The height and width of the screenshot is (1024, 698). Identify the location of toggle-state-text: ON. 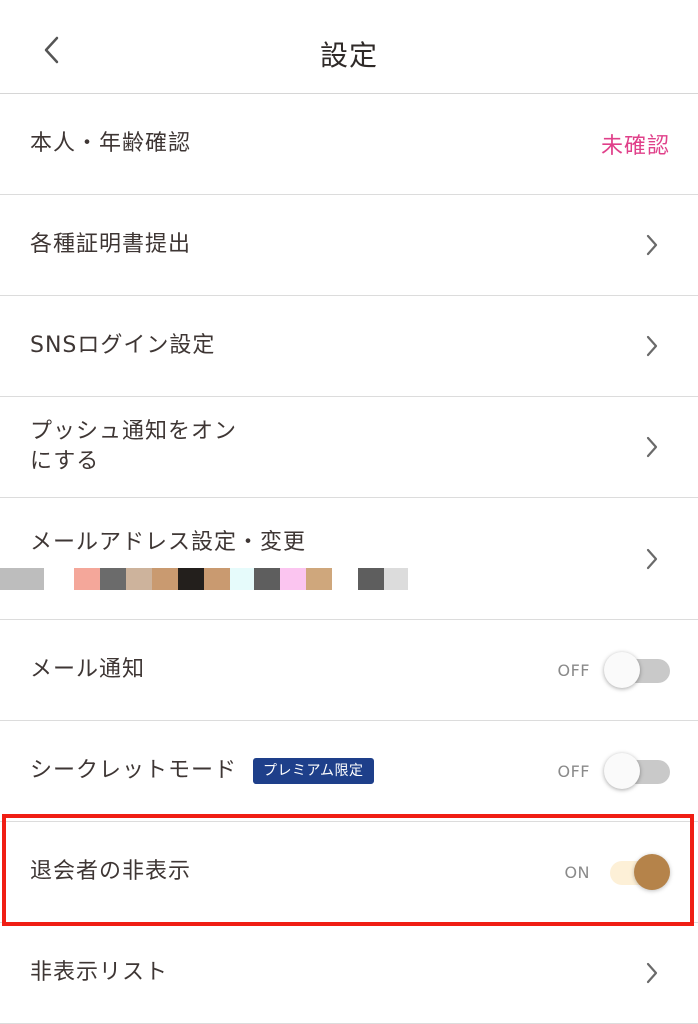
(577, 872).